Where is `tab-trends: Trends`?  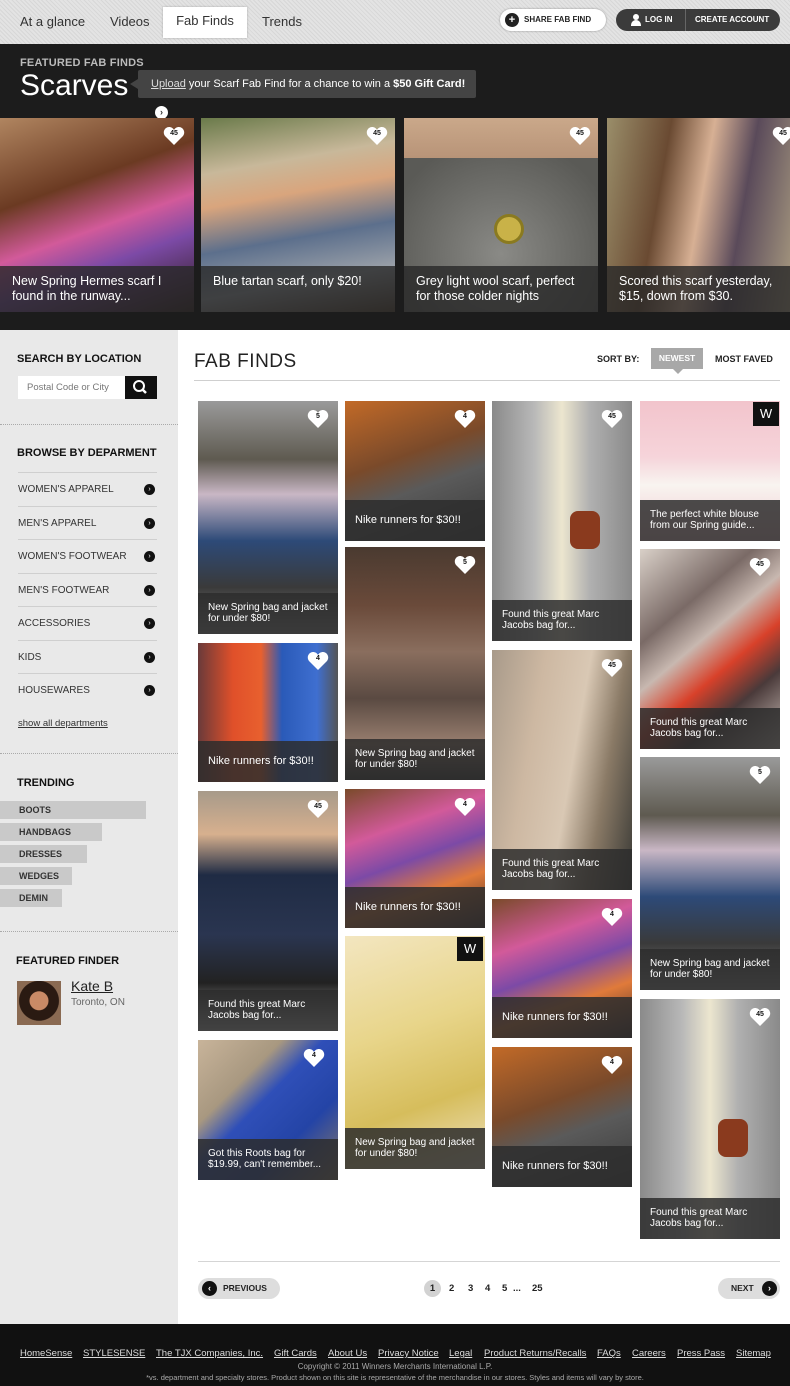
tab-trends: Trends is located at coordinates (282, 23).